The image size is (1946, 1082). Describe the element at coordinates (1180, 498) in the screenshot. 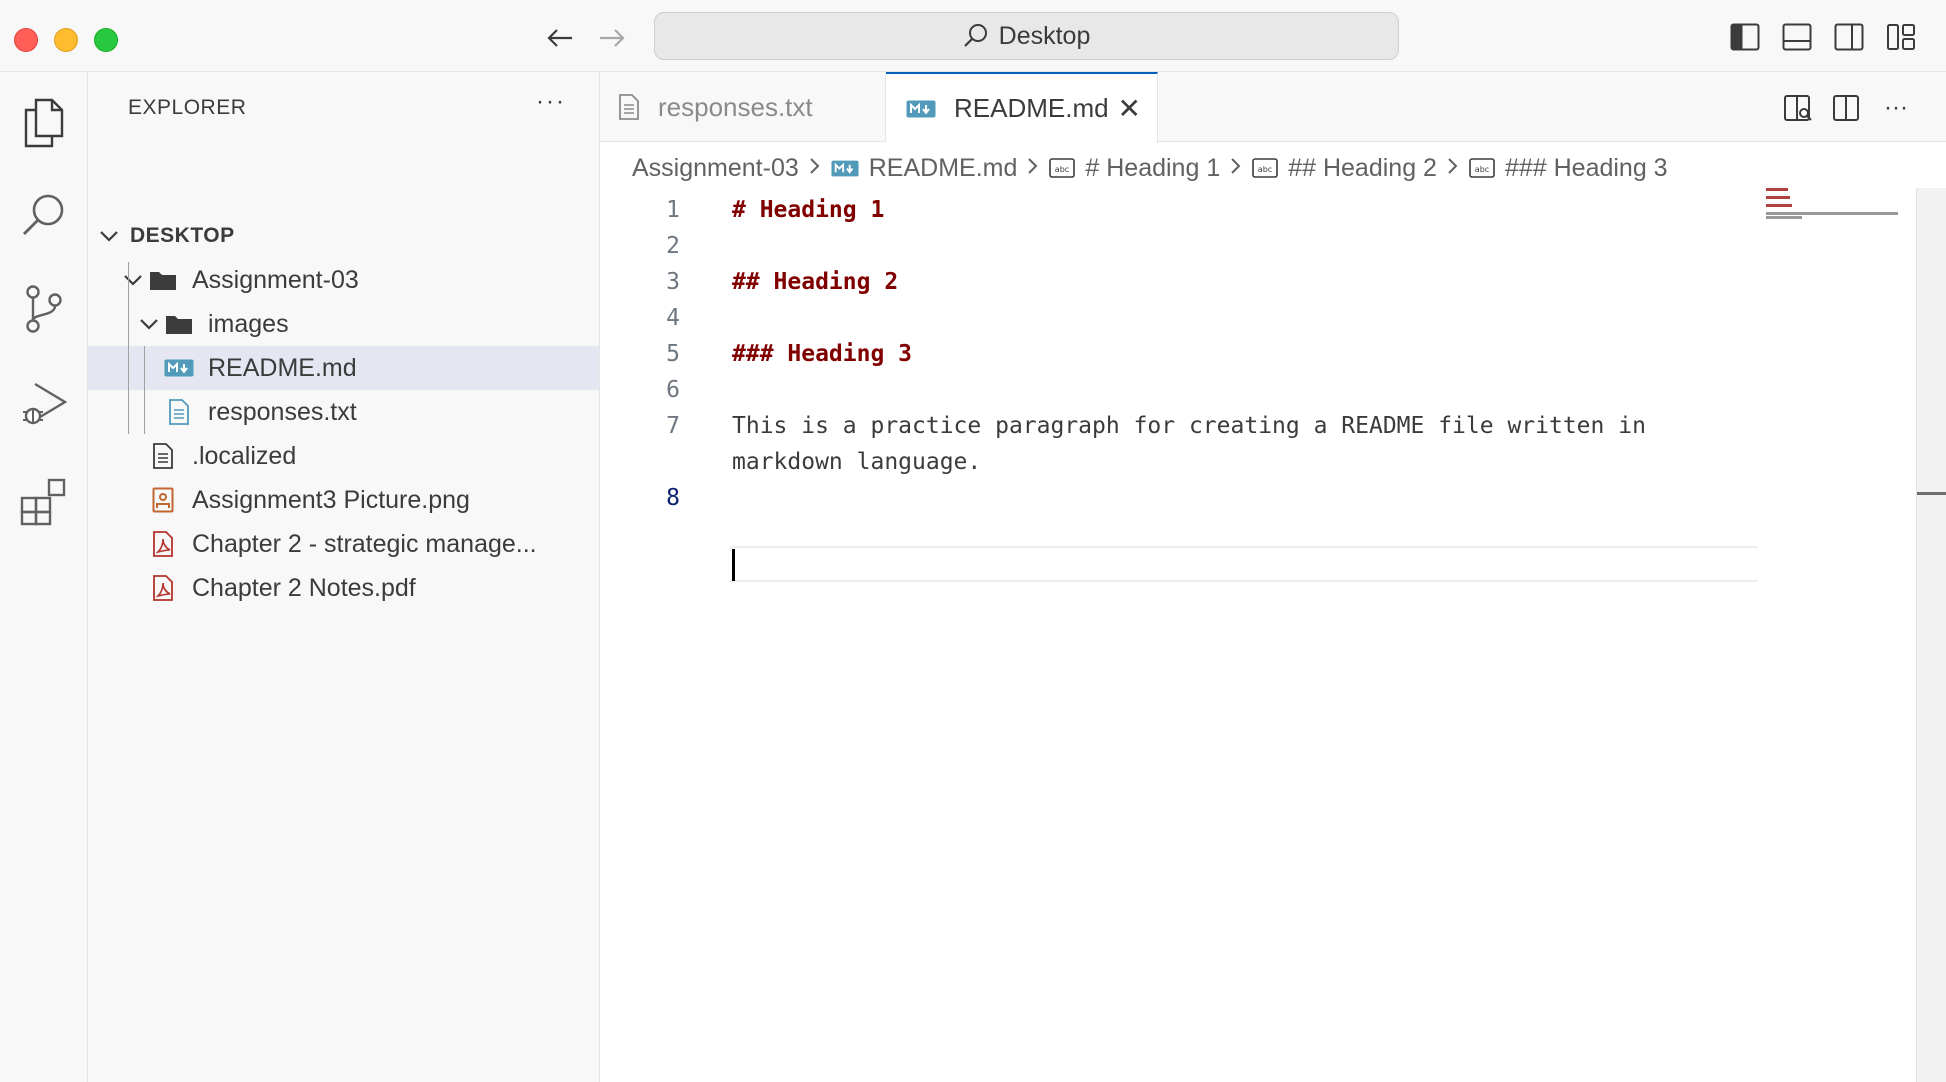

I see `code-line: 8` at that location.